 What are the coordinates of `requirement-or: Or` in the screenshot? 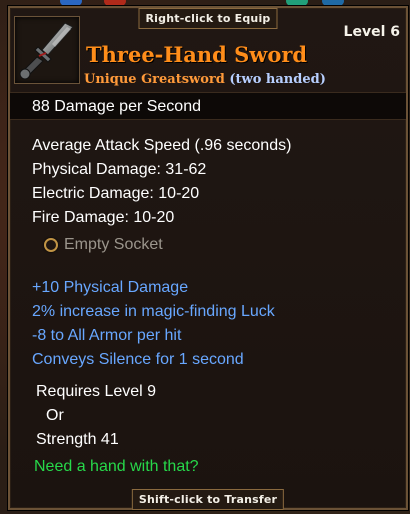 It's located at (55, 415).